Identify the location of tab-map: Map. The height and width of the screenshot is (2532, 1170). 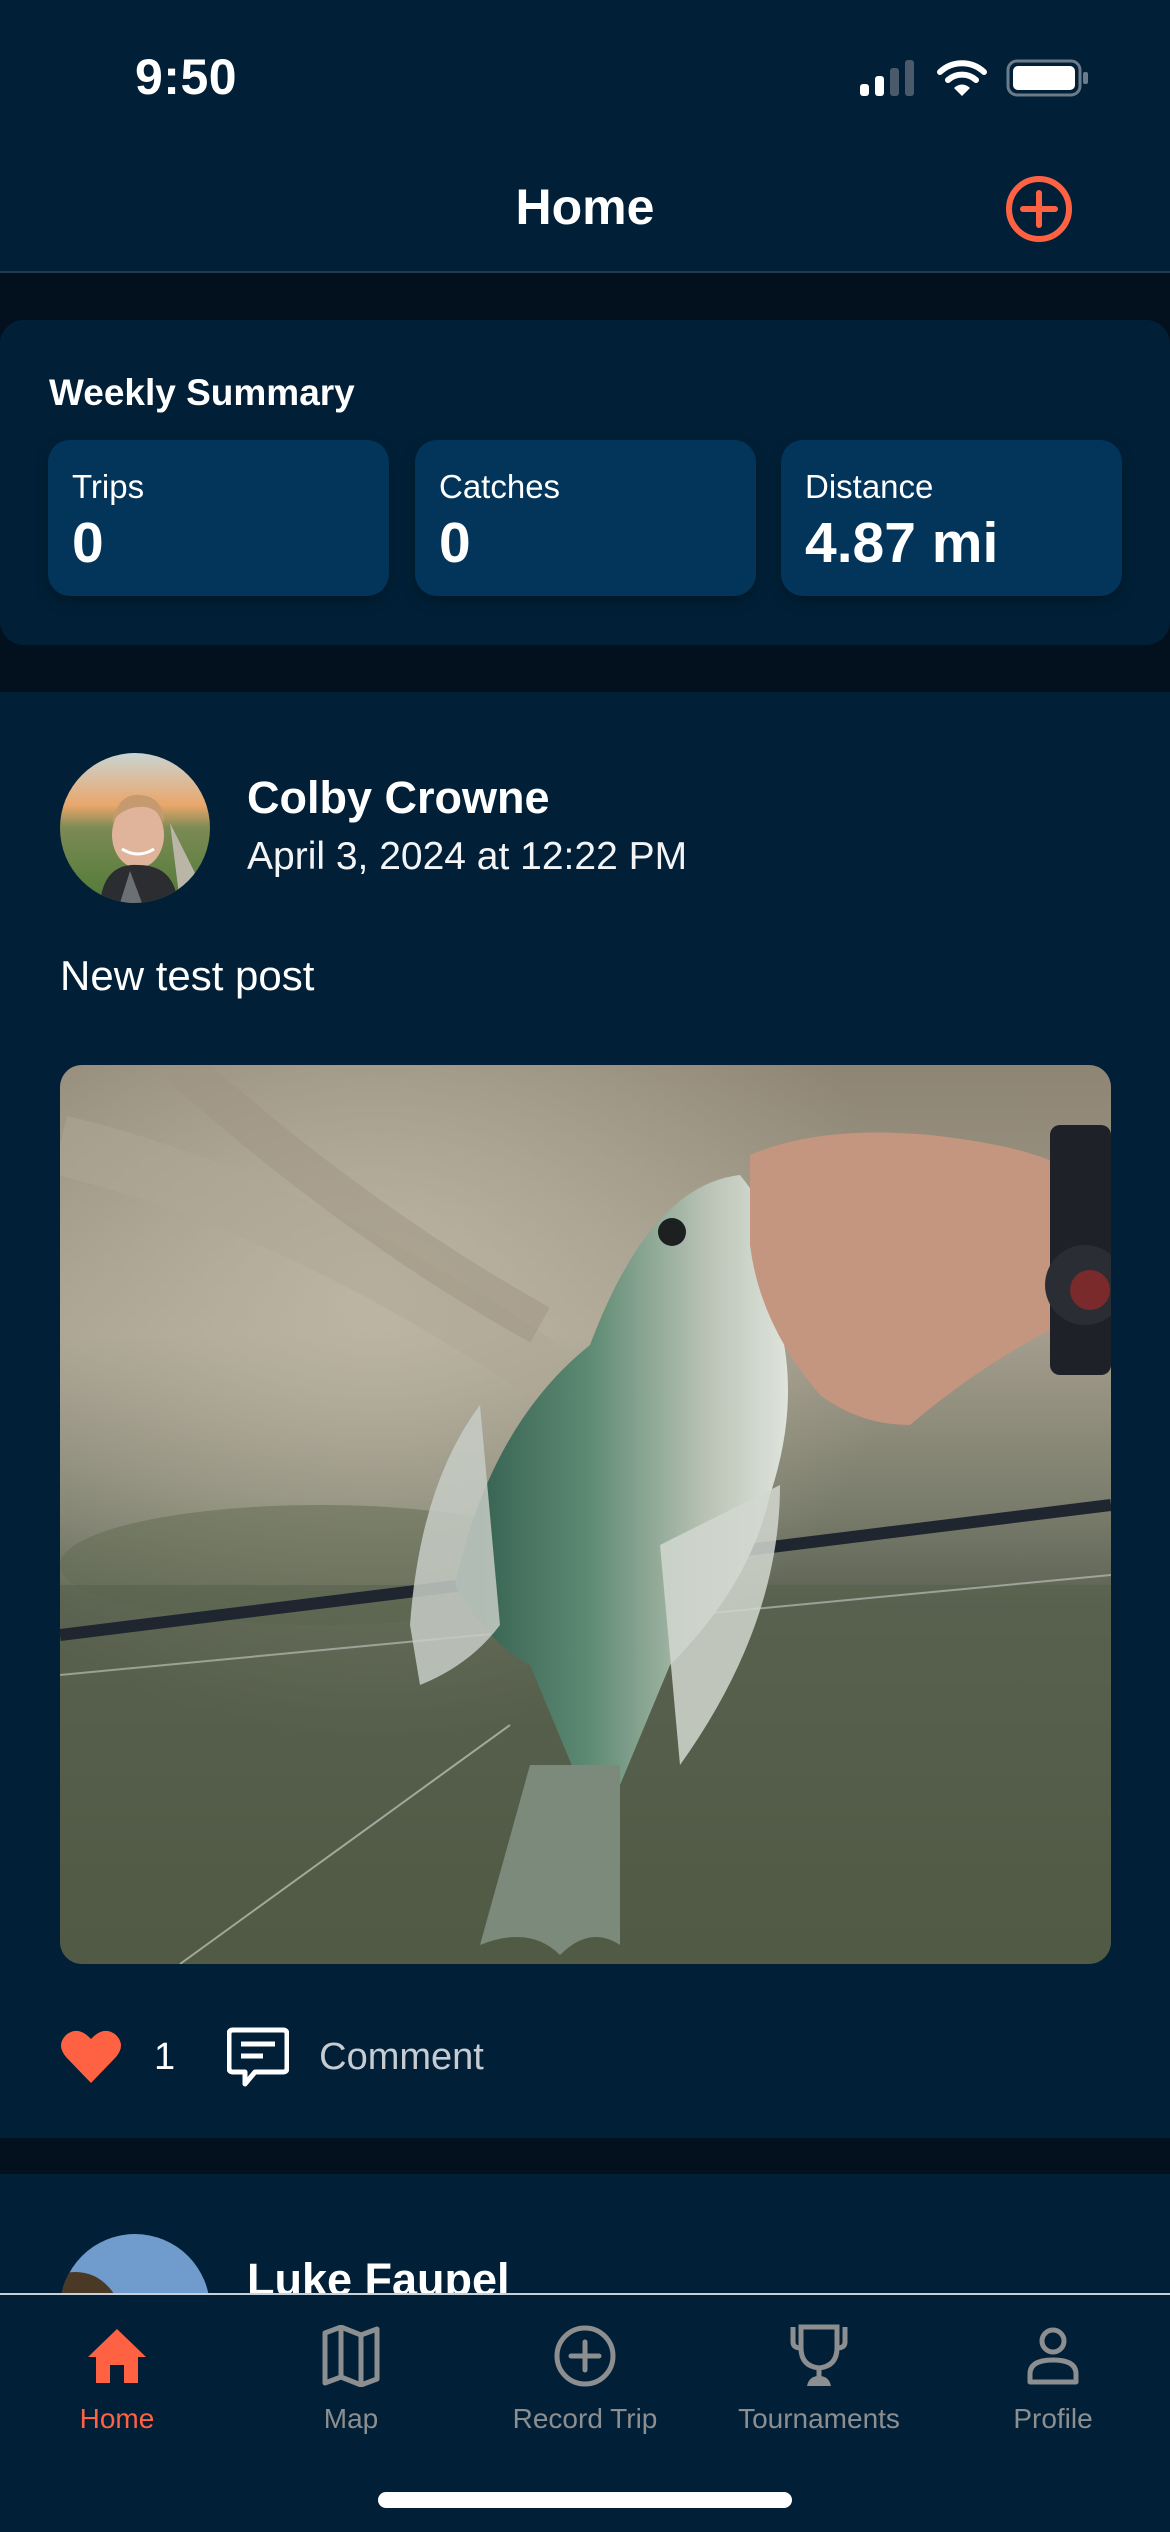
(351, 2370).